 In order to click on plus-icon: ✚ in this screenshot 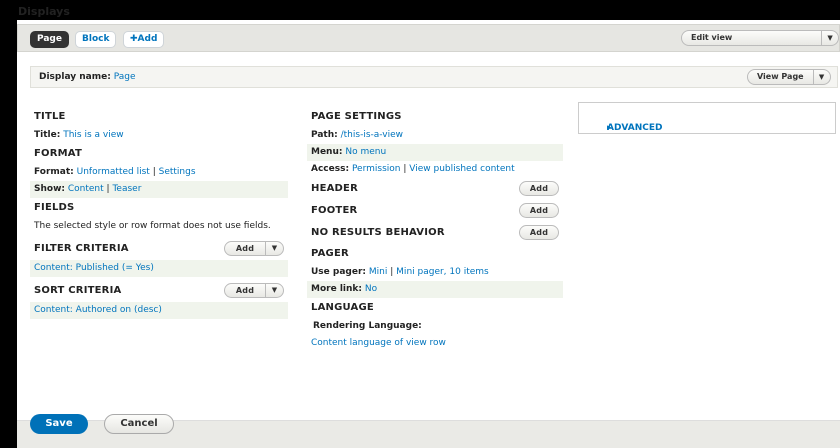, I will do `click(134, 39)`.